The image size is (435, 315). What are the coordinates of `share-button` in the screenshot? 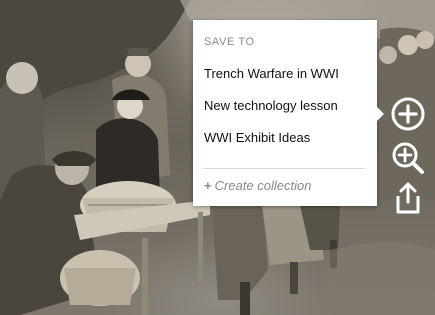 It's located at (408, 198).